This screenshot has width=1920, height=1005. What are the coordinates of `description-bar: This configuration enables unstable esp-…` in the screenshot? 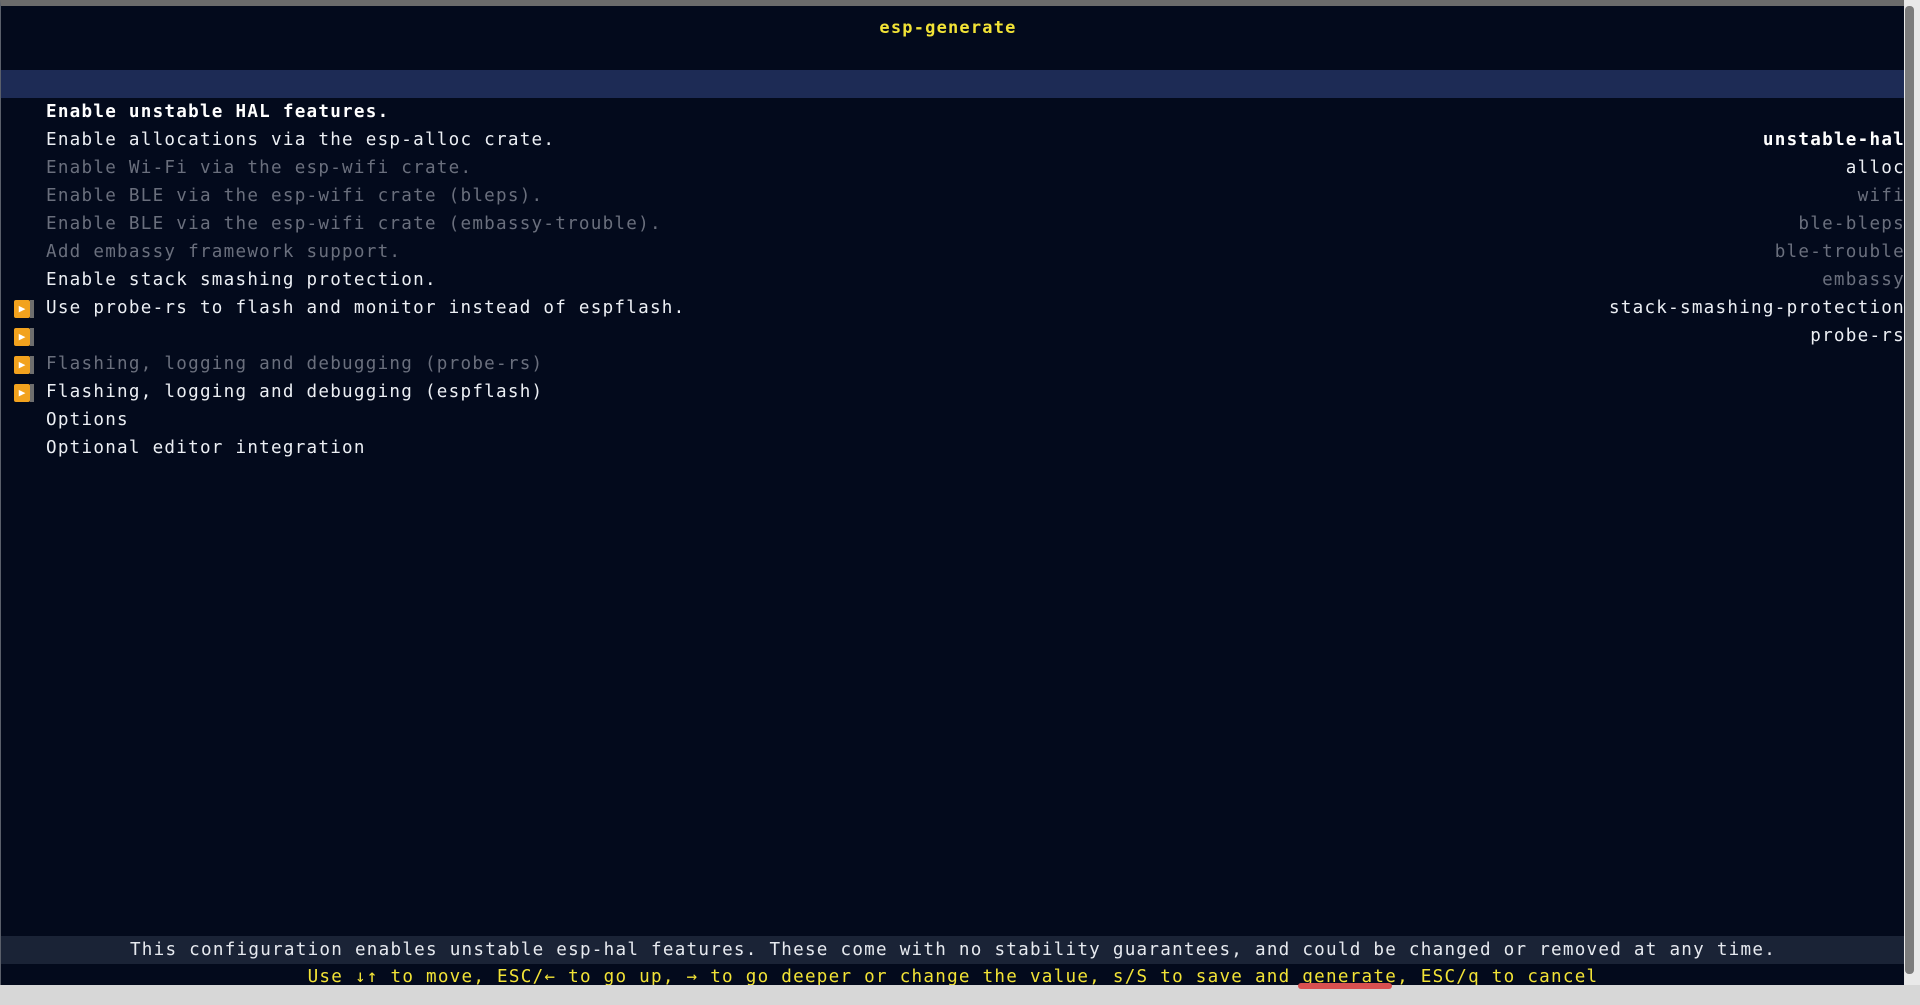 It's located at (953, 950).